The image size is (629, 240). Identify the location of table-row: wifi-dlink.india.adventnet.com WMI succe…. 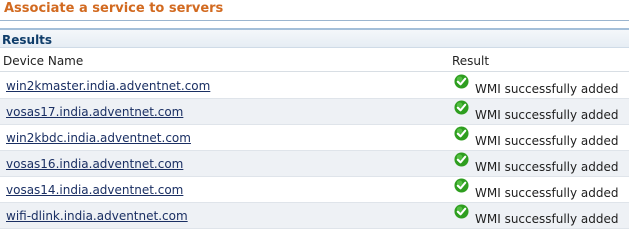
(314, 216).